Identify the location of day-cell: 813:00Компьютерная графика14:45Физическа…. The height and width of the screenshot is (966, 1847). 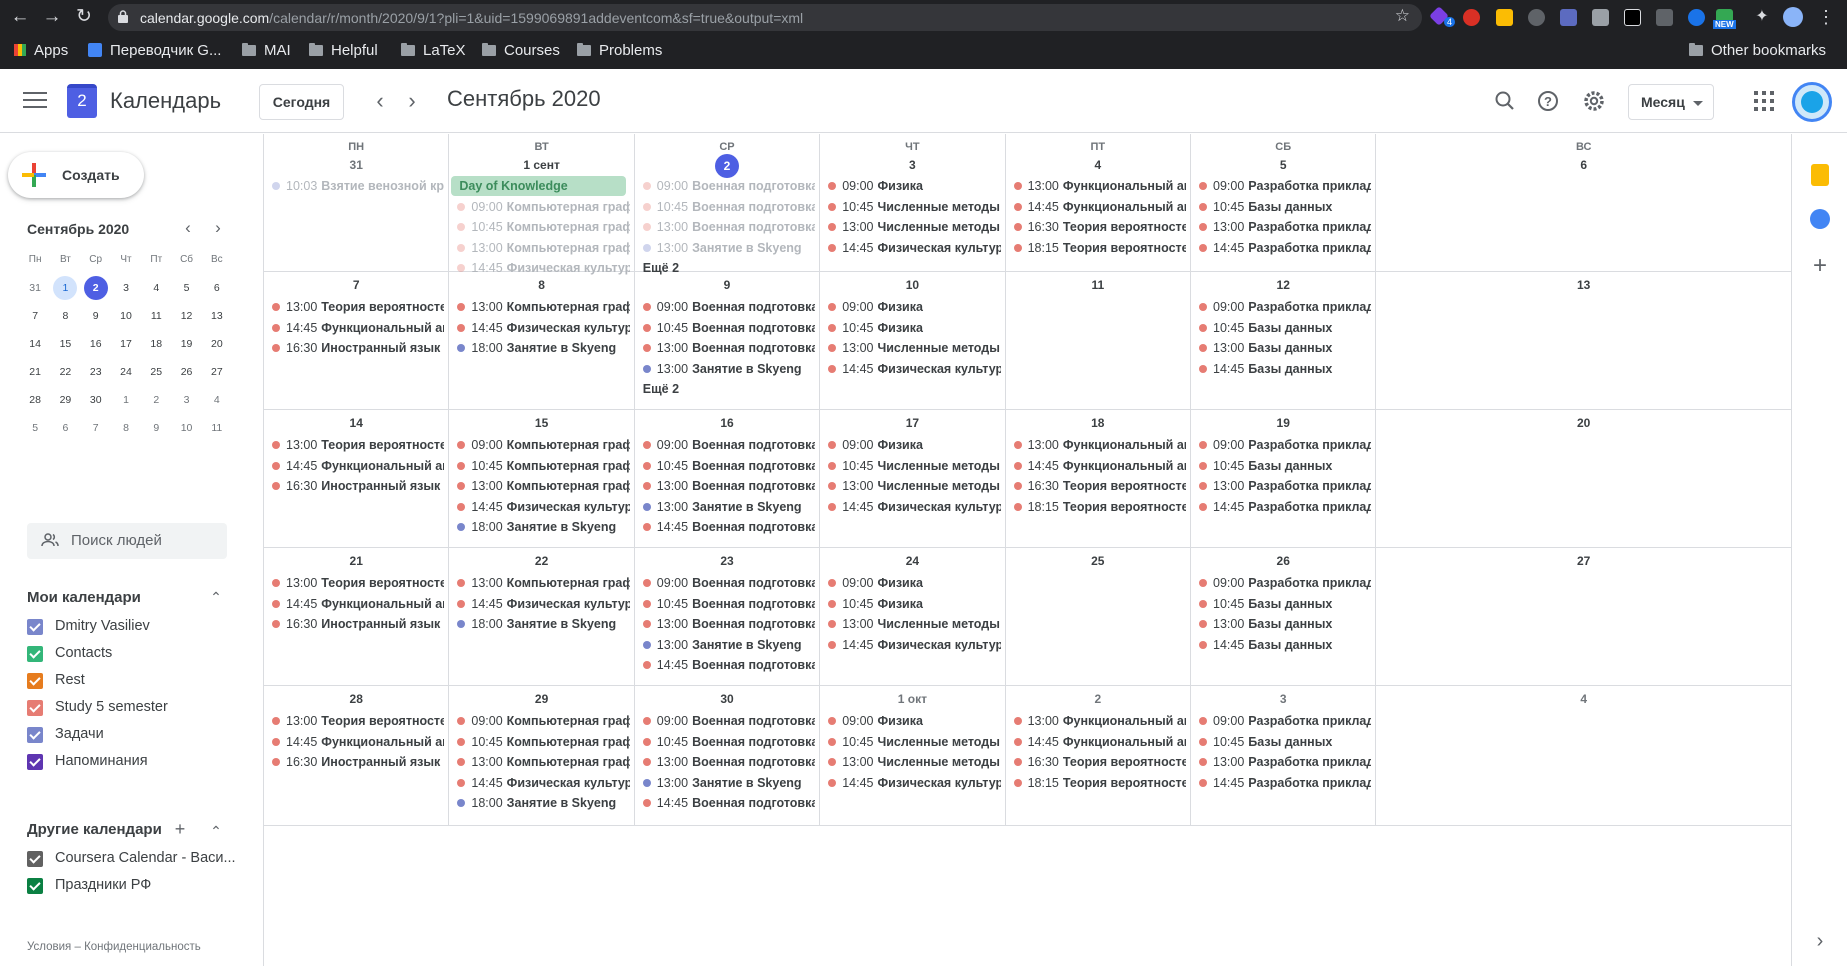
(542, 340).